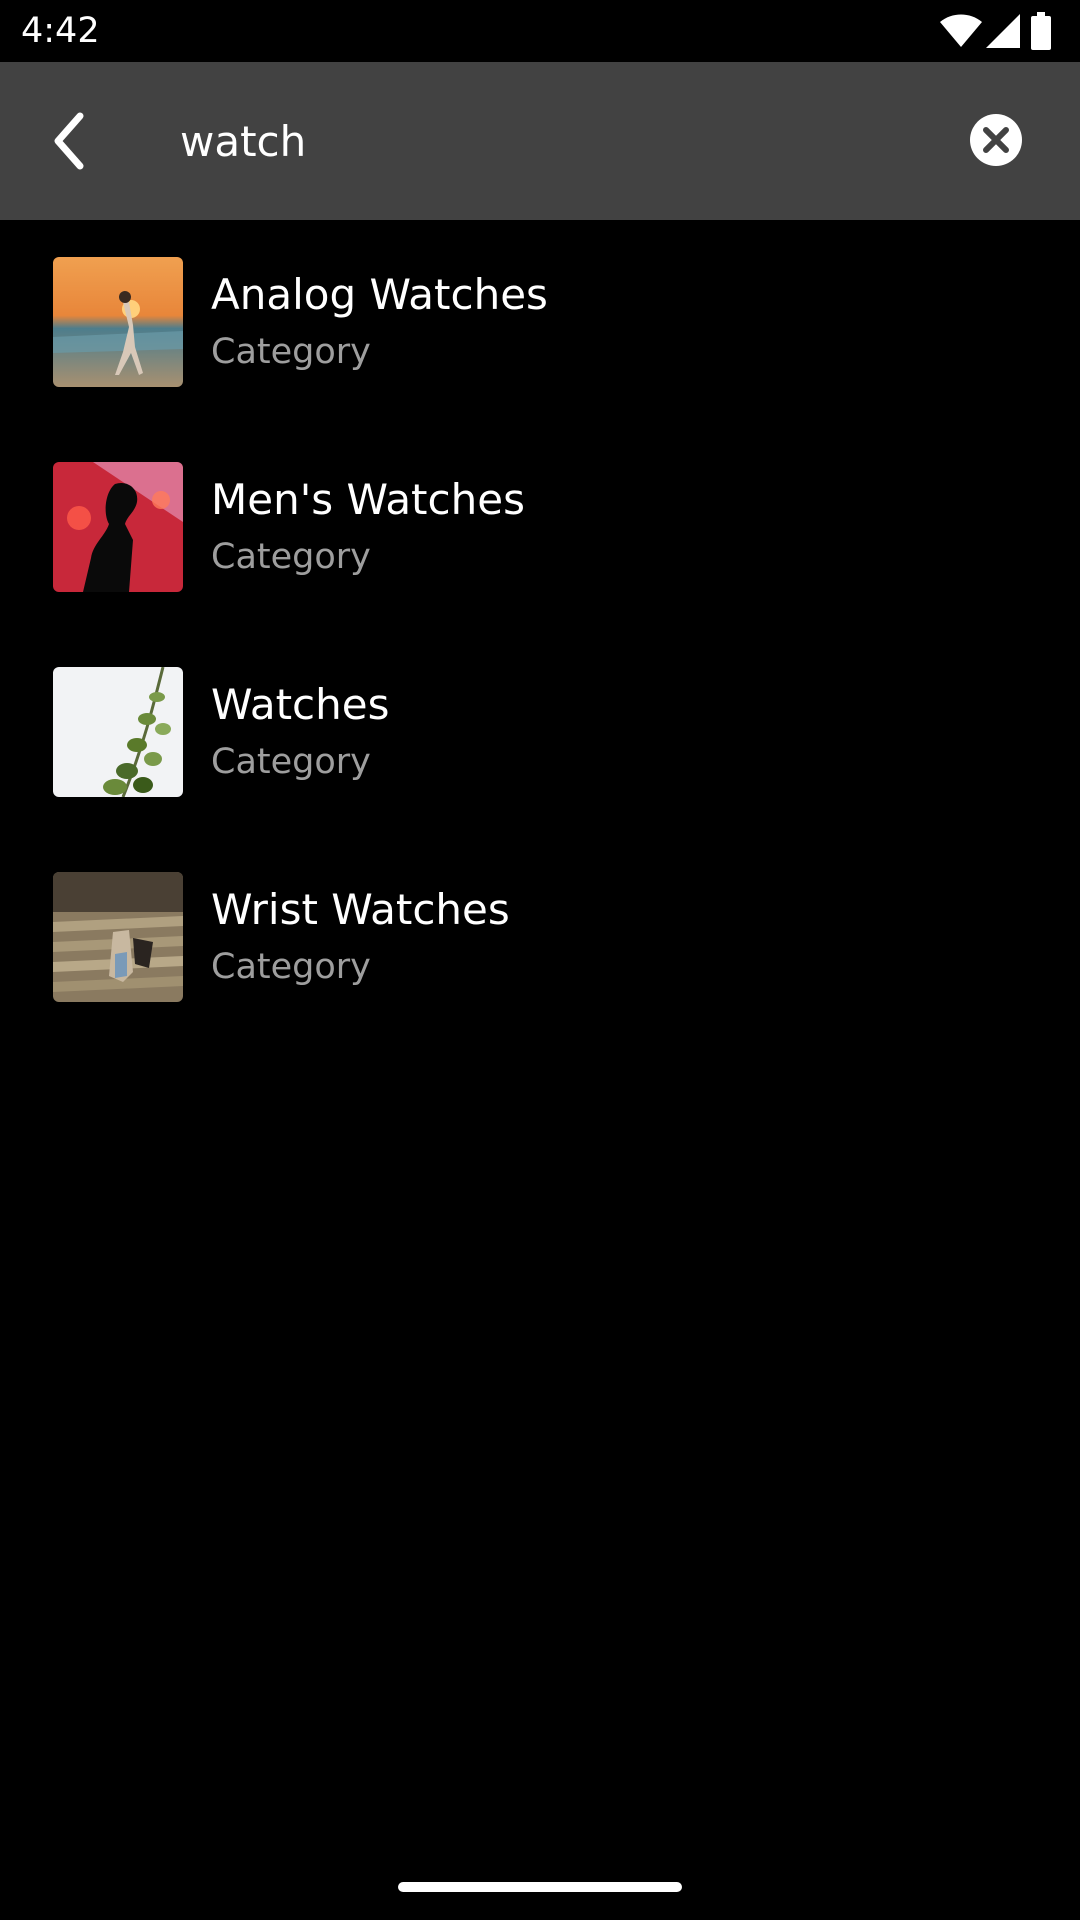 This screenshot has width=1080, height=1920. What do you see at coordinates (961, 30) in the screenshot?
I see `wifi-icon` at bounding box center [961, 30].